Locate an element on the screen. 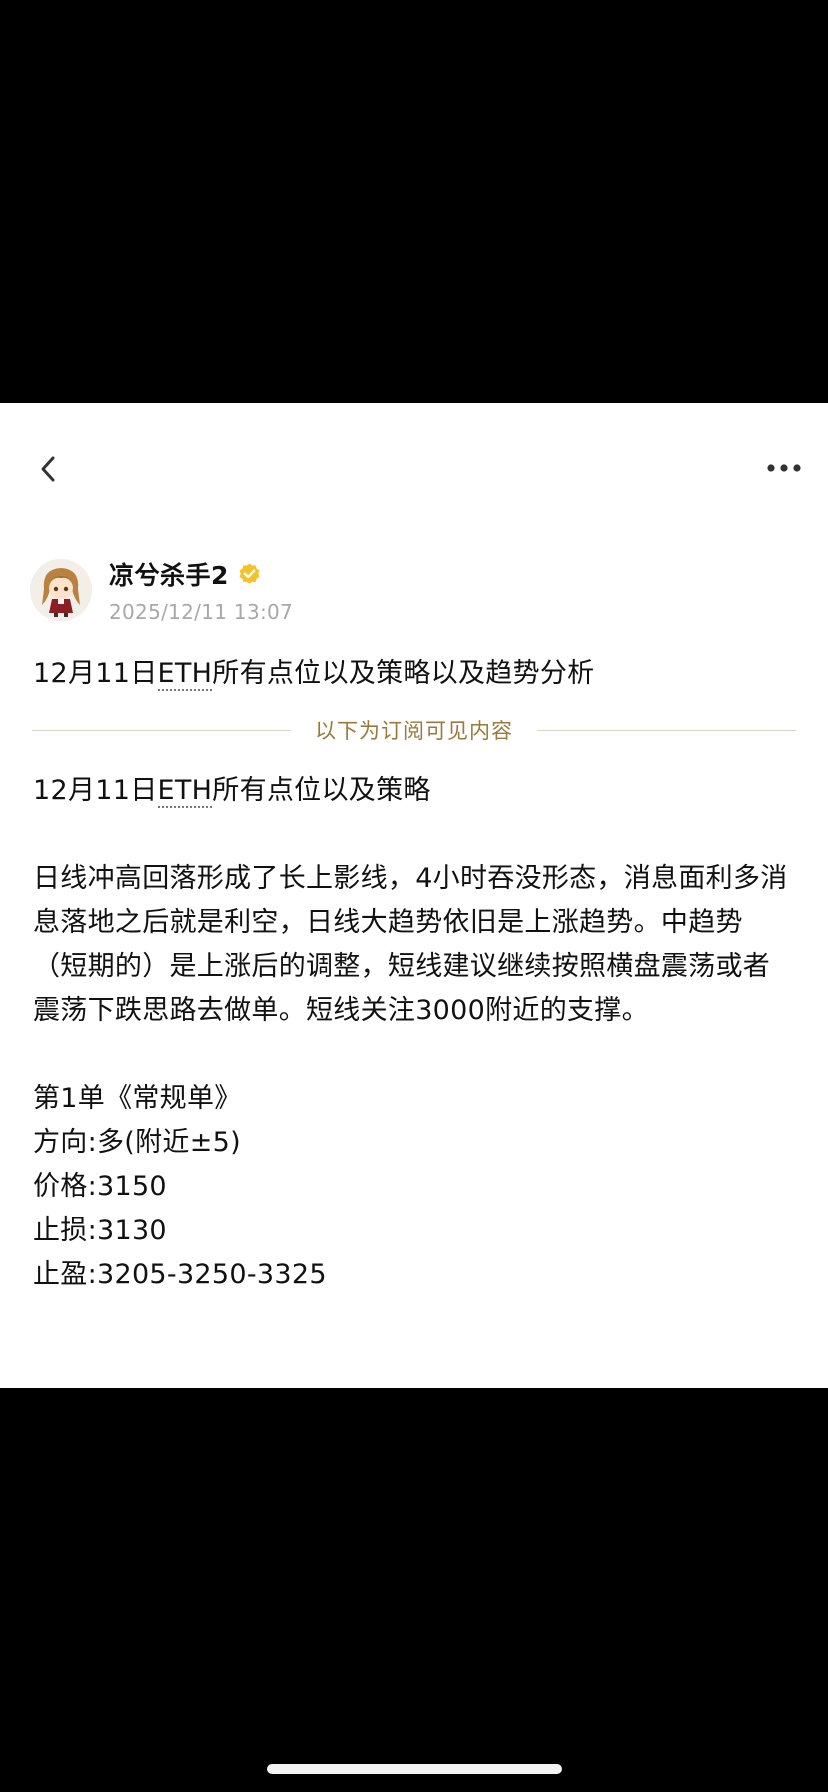  subscription-divider: 以下为订阅可见内容 is located at coordinates (414, 730).